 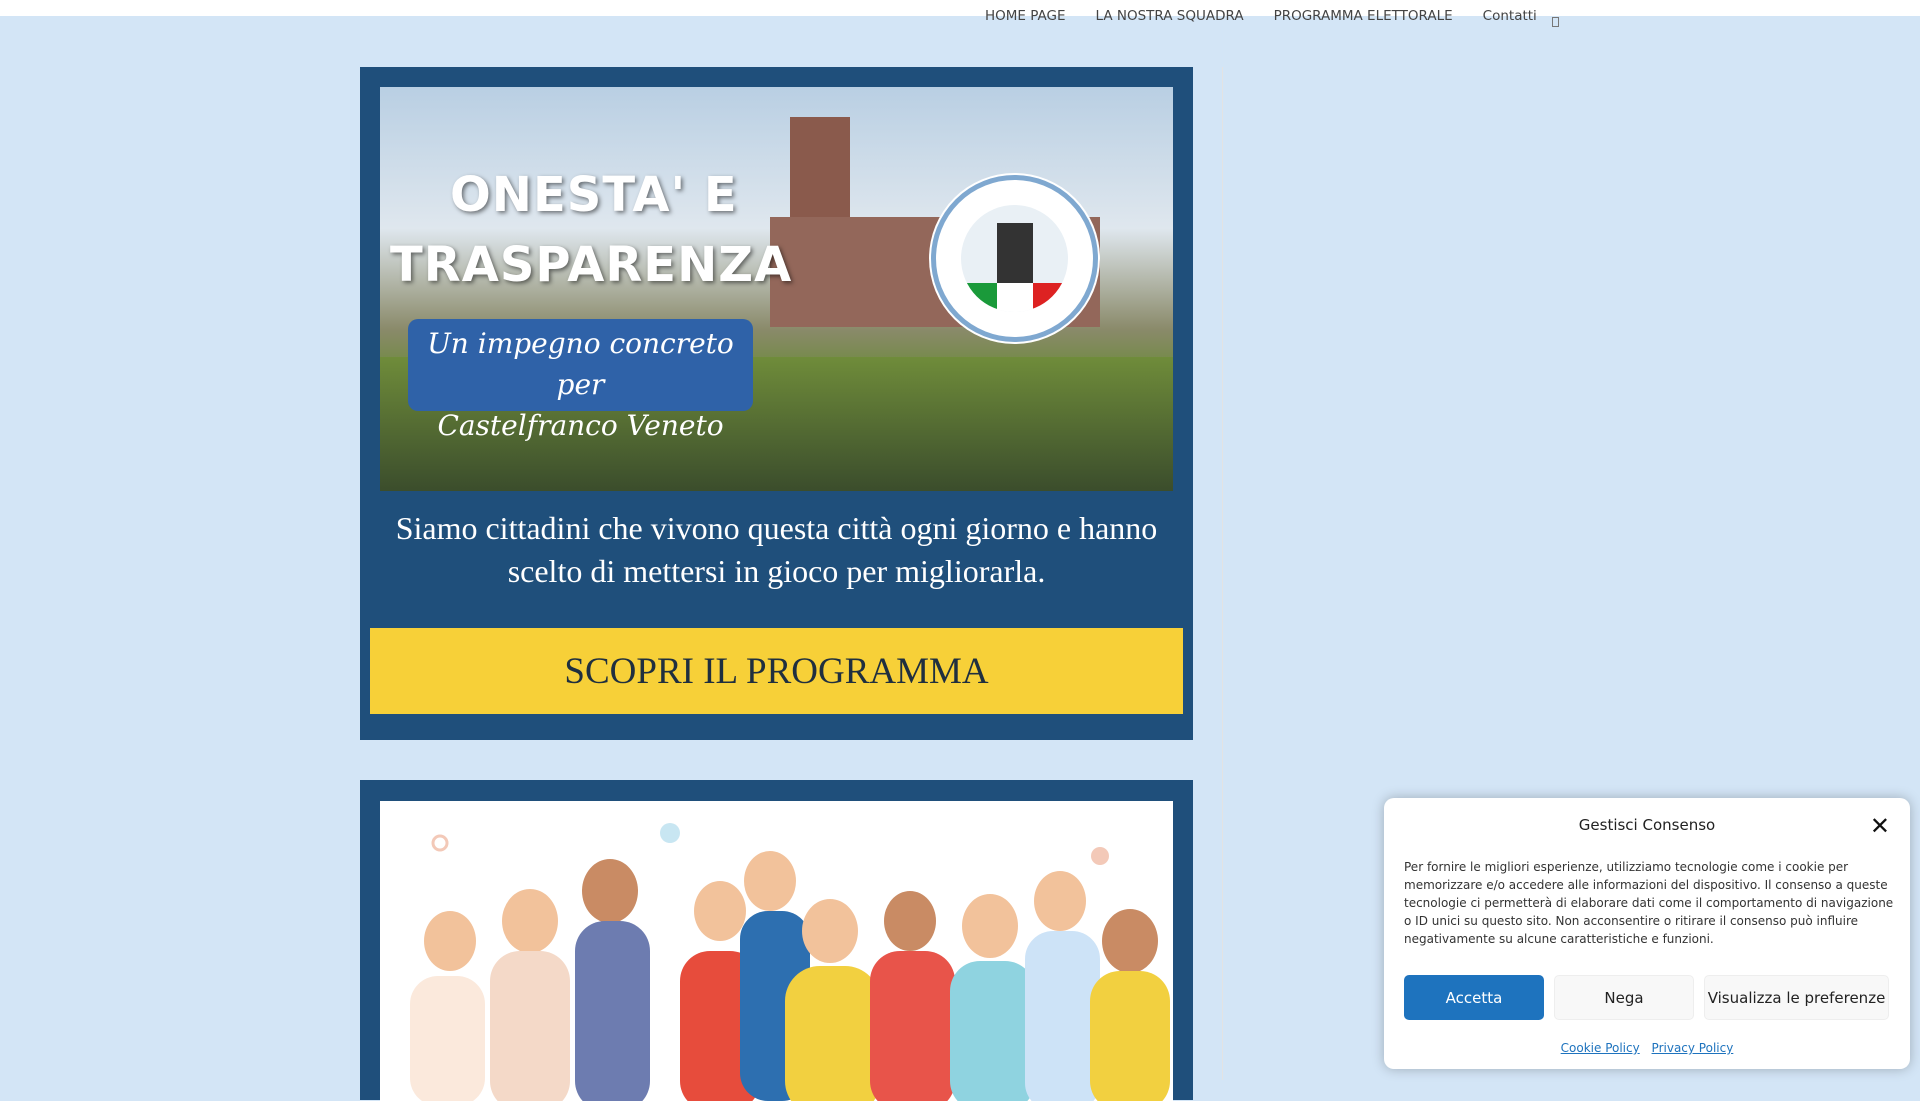 What do you see at coordinates (580, 364) in the screenshot?
I see `subtitle-line1: Un impegno concreto per` at bounding box center [580, 364].